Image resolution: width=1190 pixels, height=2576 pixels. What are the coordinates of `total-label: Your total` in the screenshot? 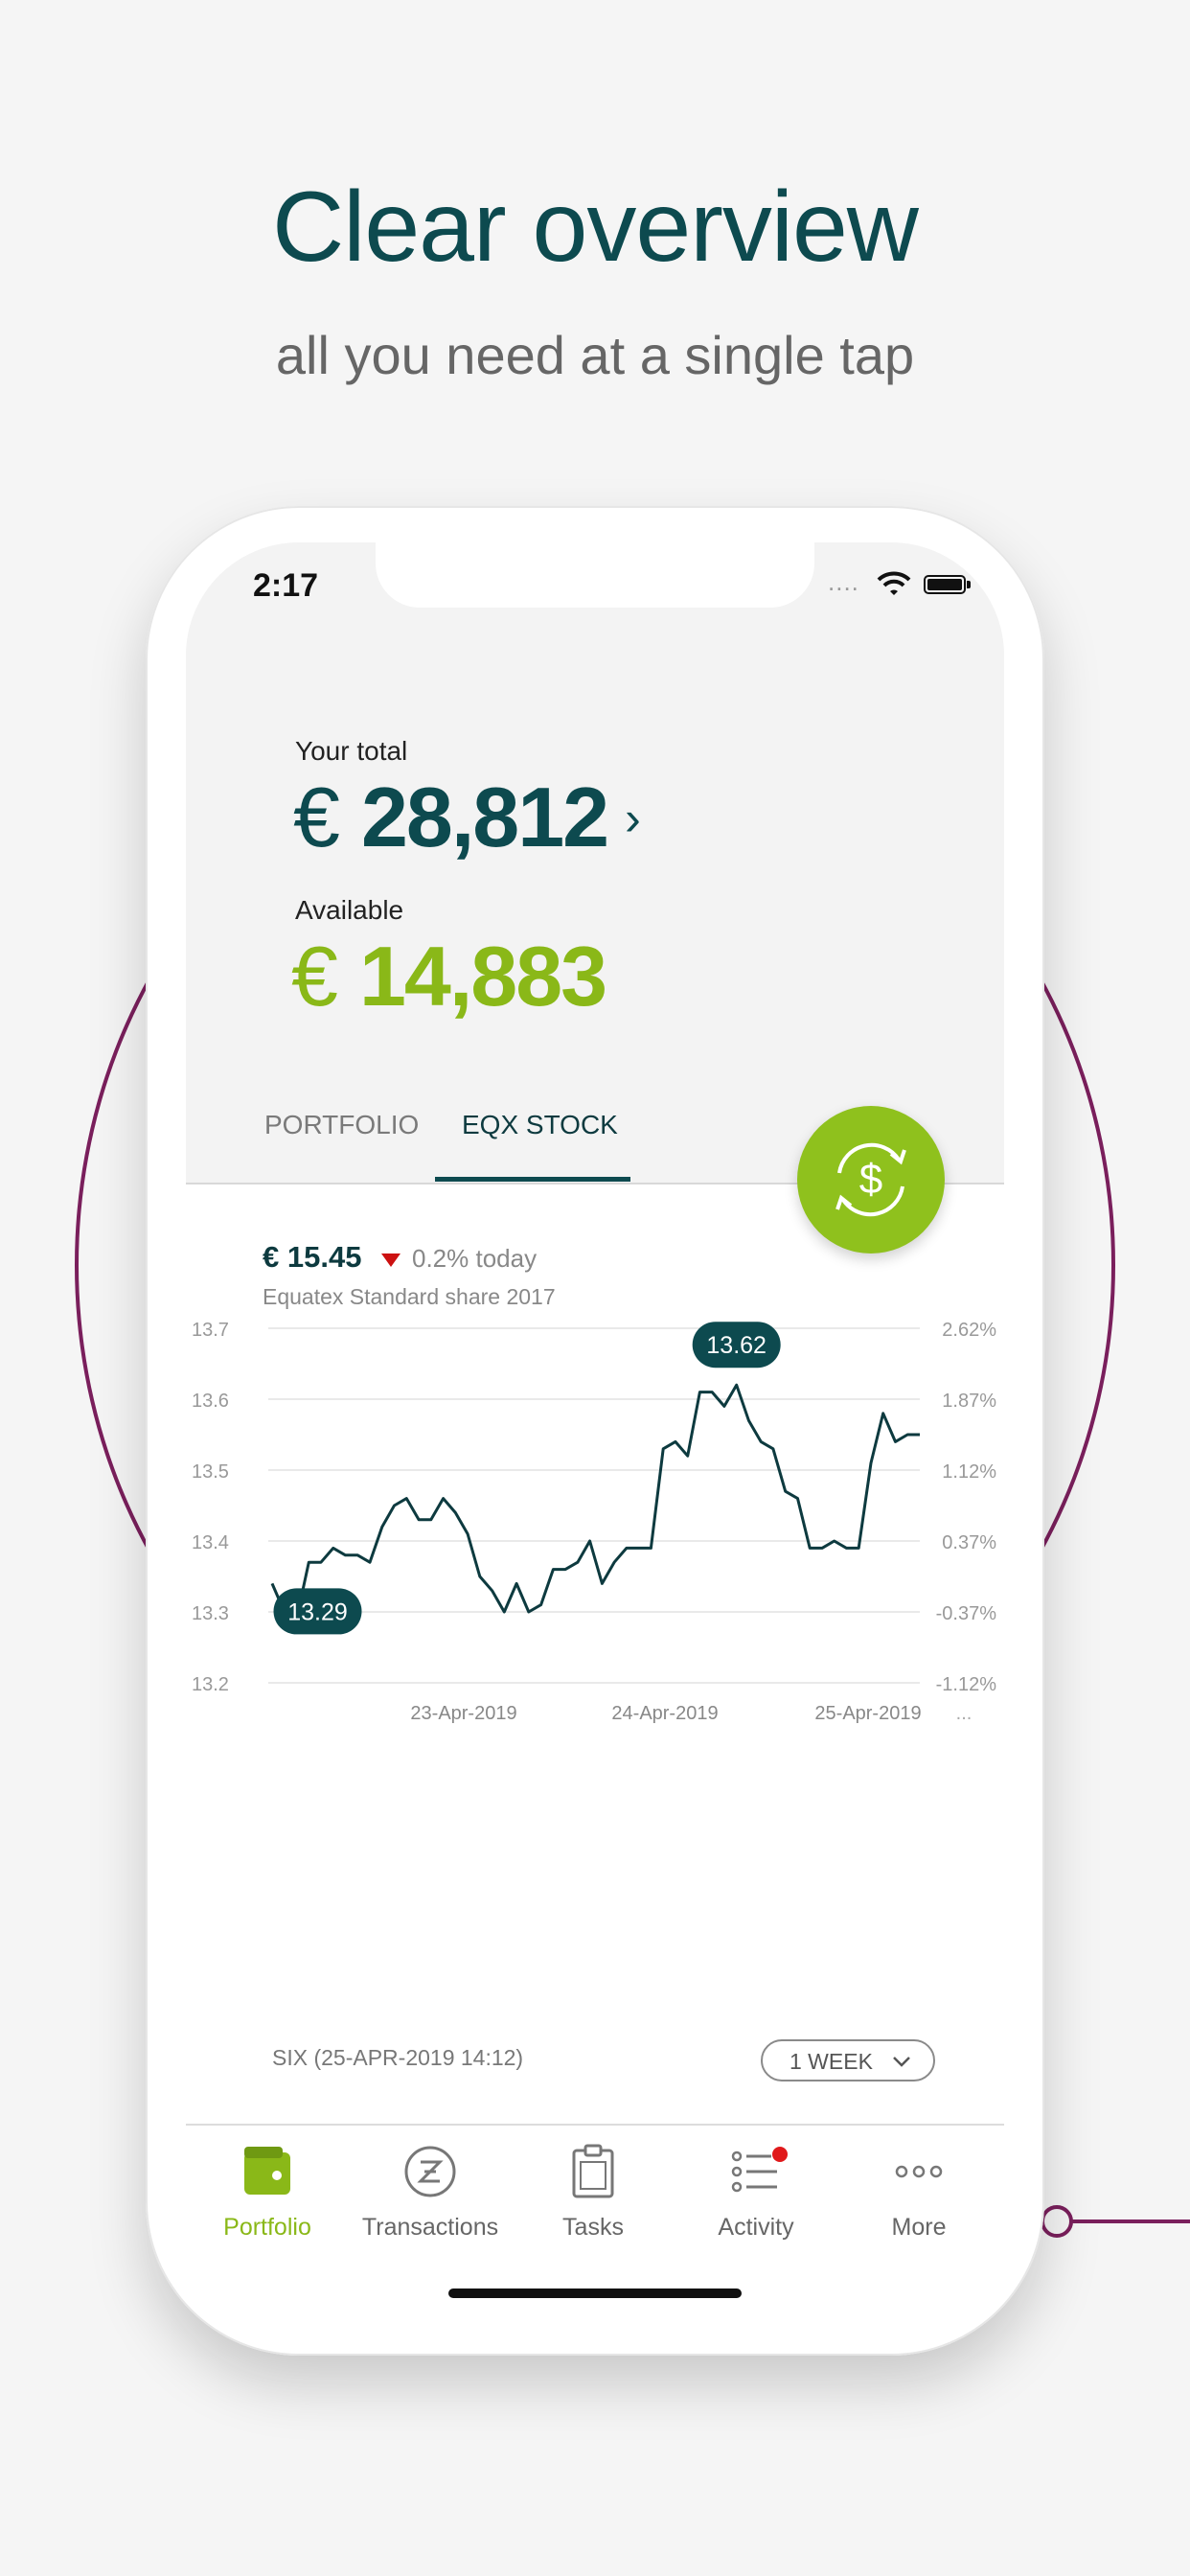 It's located at (351, 751).